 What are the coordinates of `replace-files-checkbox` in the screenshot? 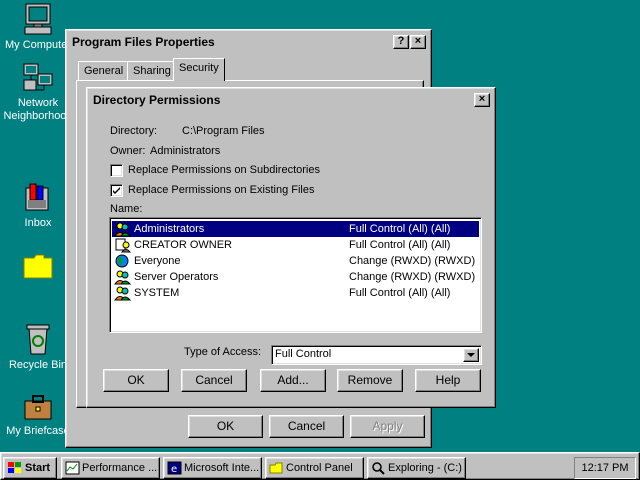 It's located at (116, 190).